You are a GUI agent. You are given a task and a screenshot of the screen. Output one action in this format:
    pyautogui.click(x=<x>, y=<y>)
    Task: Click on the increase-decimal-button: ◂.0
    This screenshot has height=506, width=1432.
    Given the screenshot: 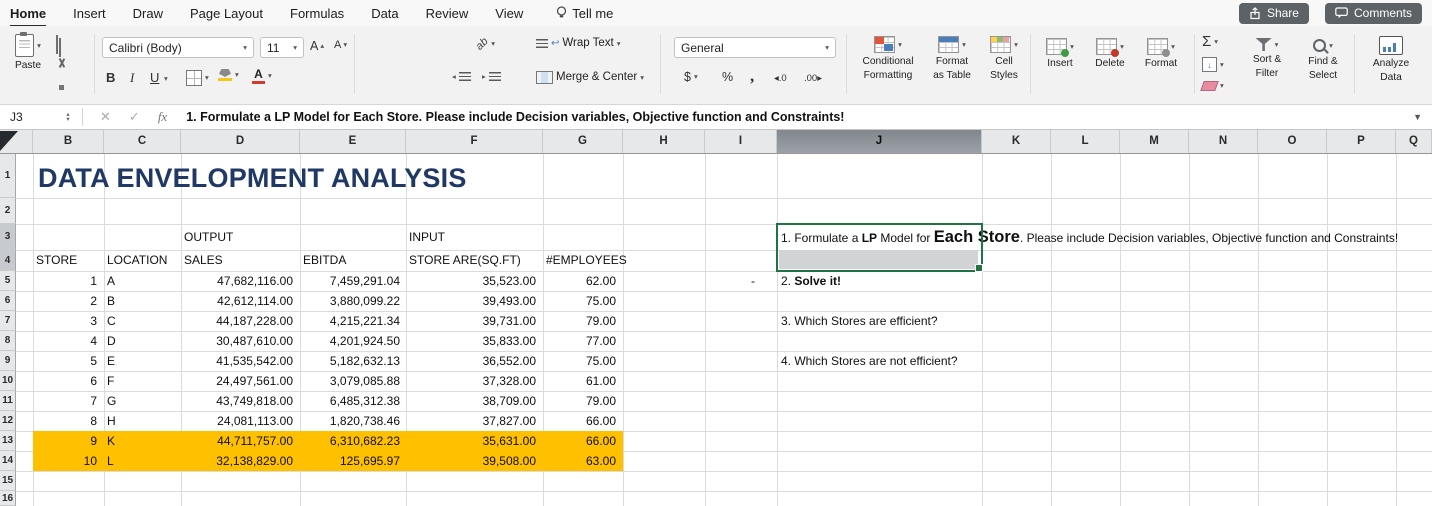 What is the action you would take?
    pyautogui.click(x=780, y=78)
    